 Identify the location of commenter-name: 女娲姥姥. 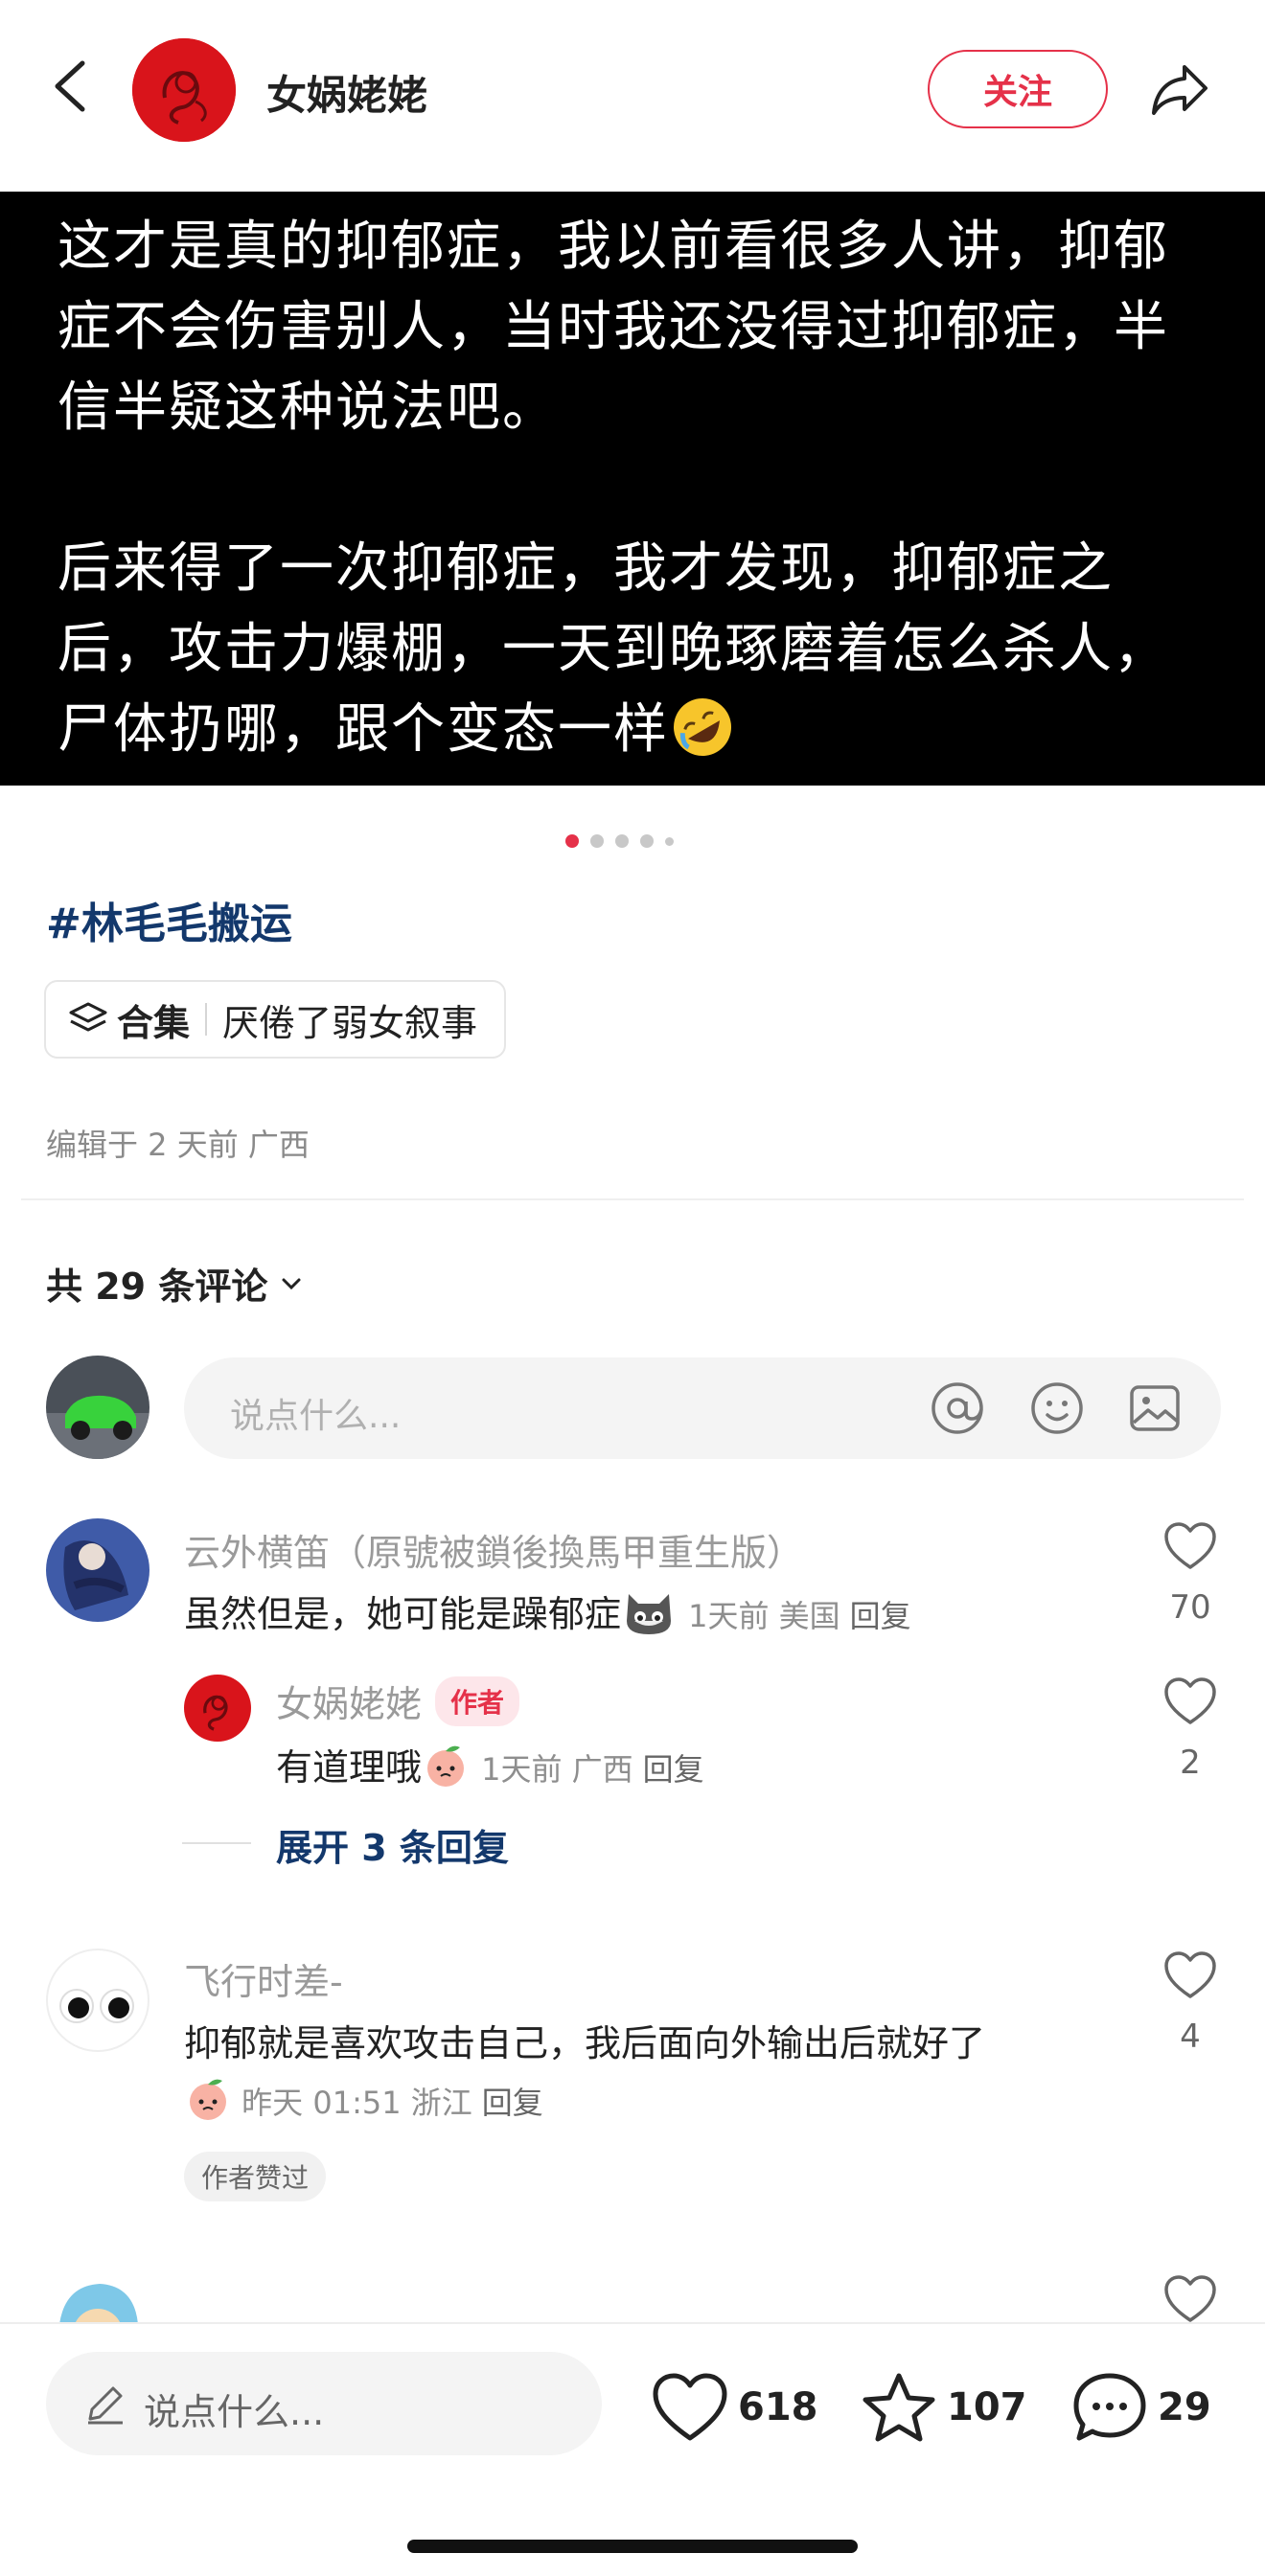
(349, 1701).